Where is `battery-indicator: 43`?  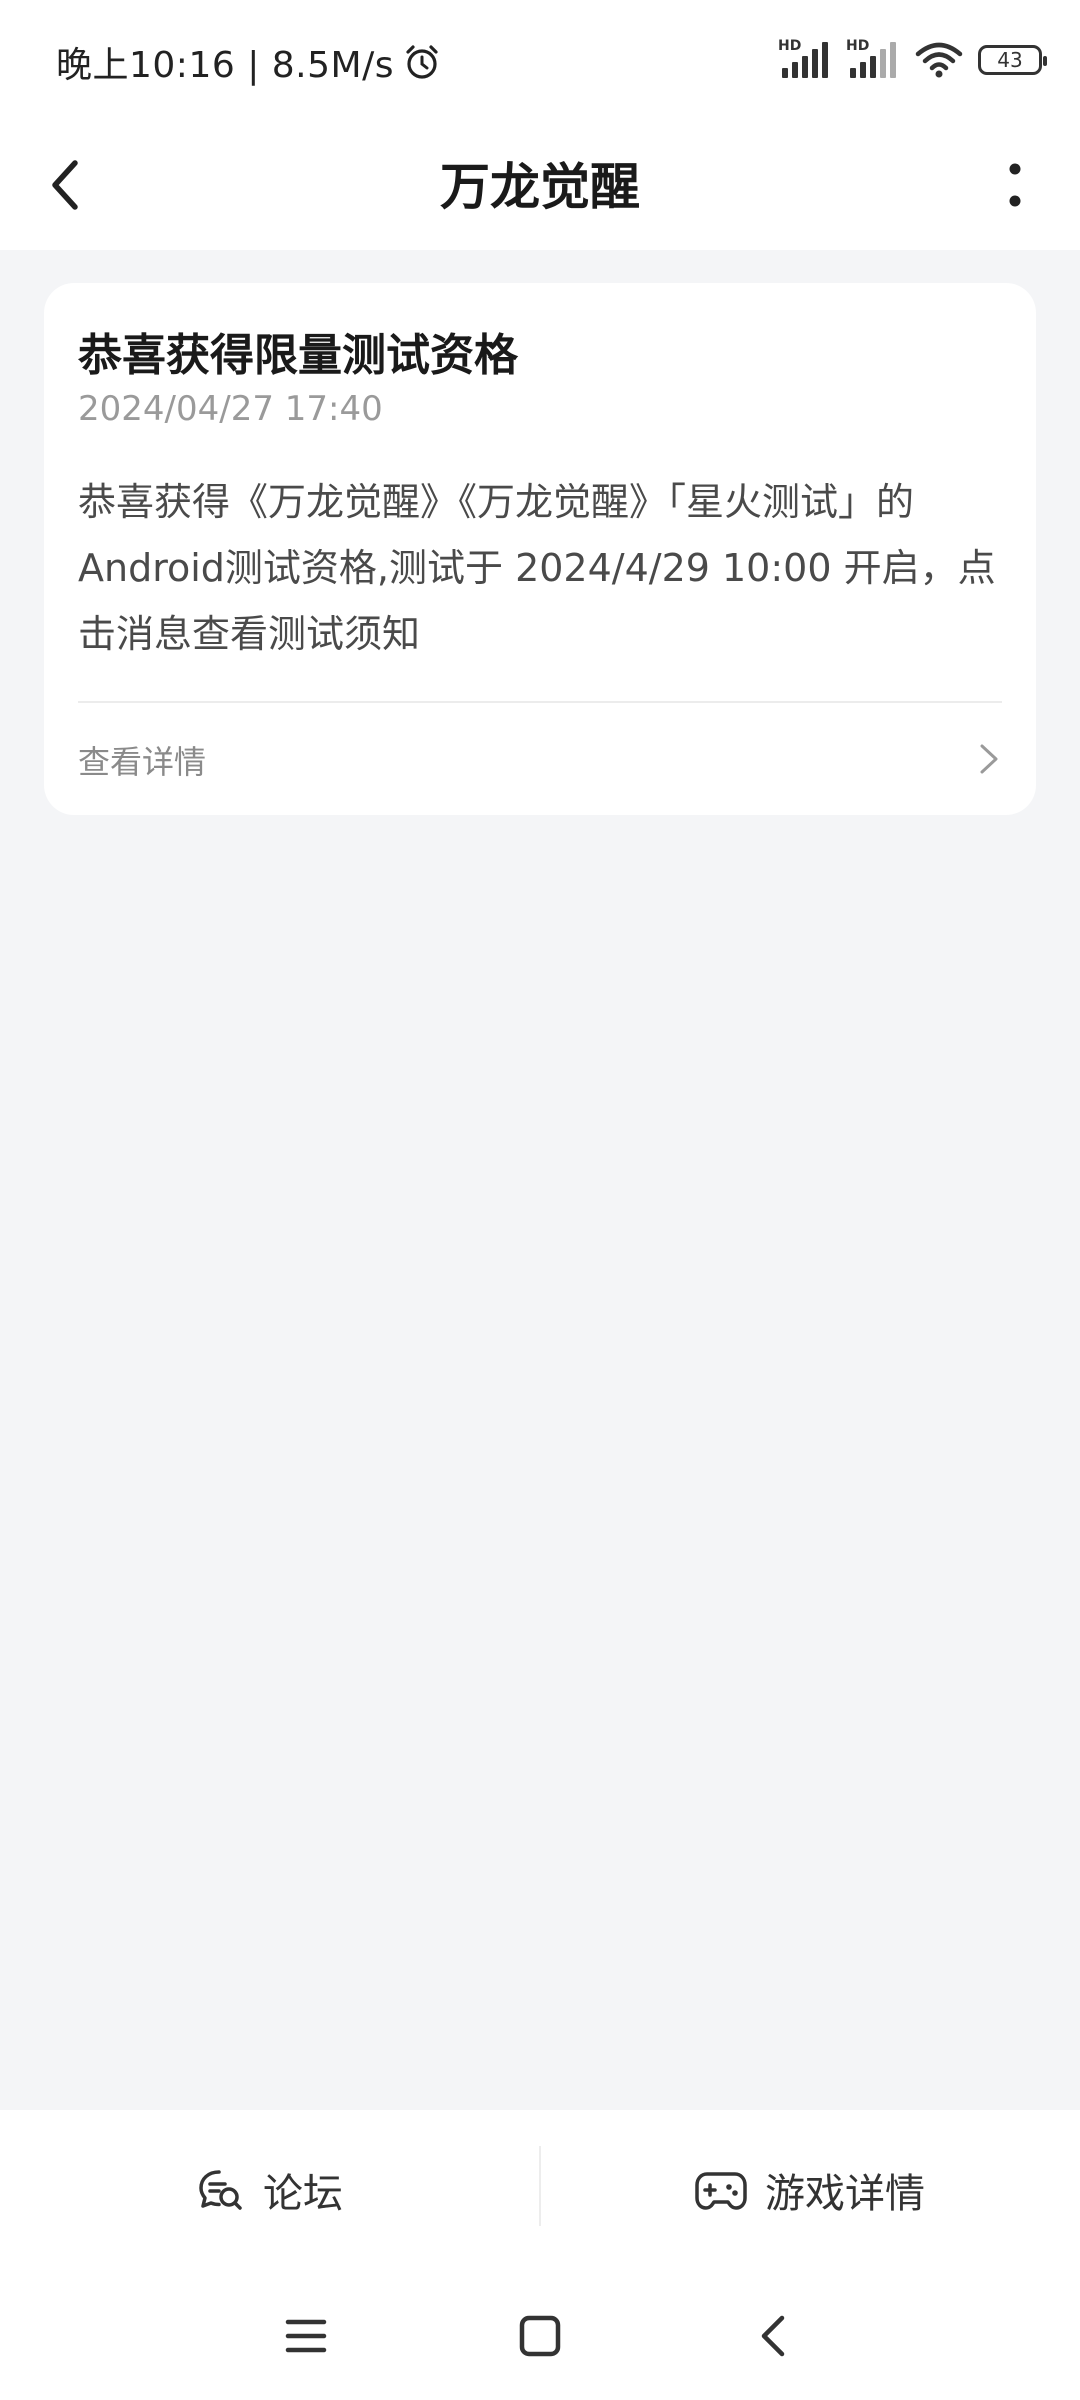
battery-indicator: 43 is located at coordinates (1012, 60).